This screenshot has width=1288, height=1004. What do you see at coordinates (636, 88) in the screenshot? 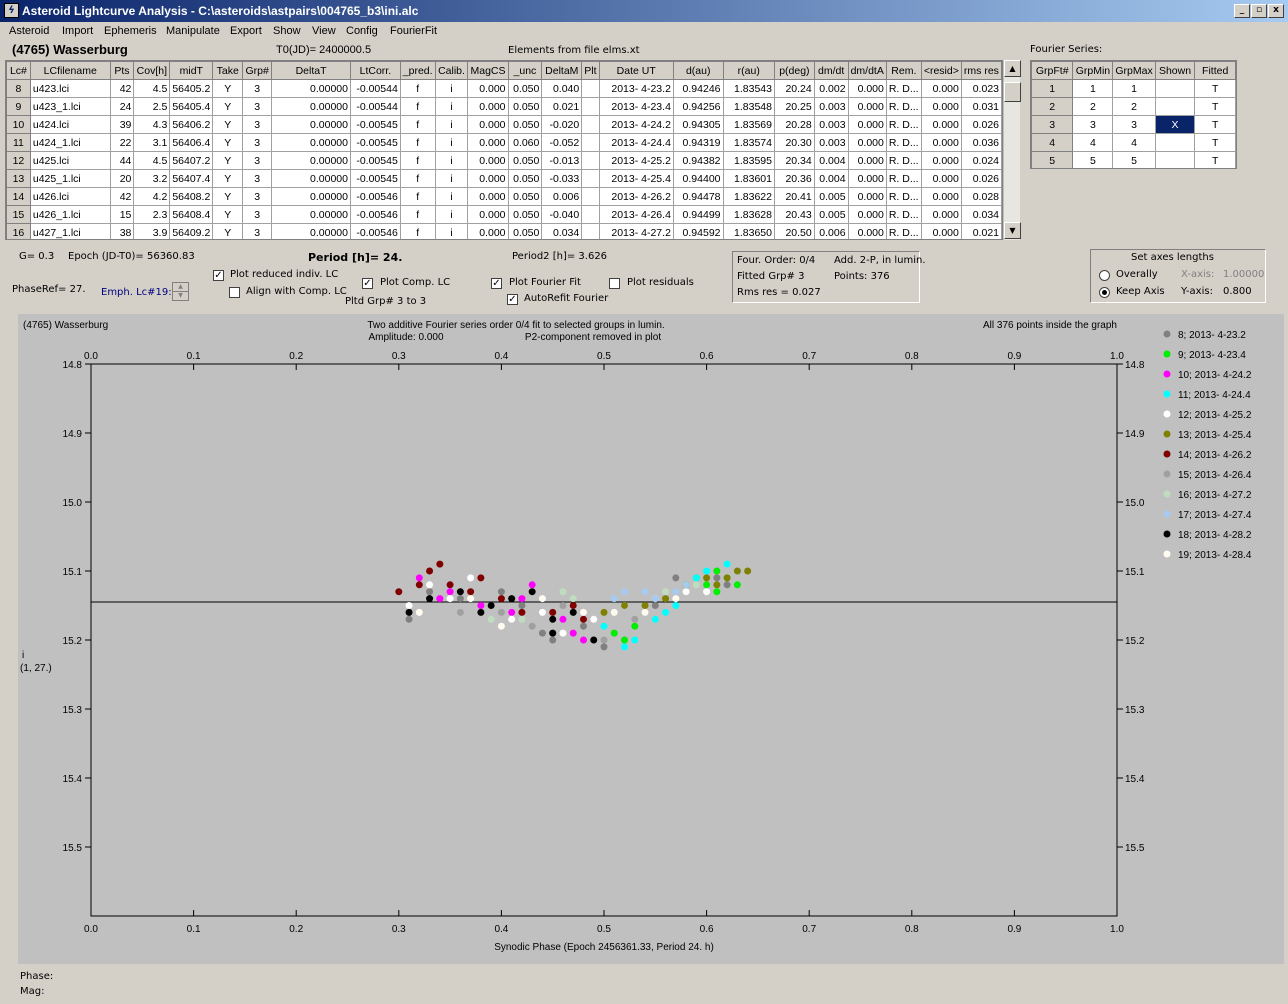
I see `table-cell: 2013- 4-23.2` at bounding box center [636, 88].